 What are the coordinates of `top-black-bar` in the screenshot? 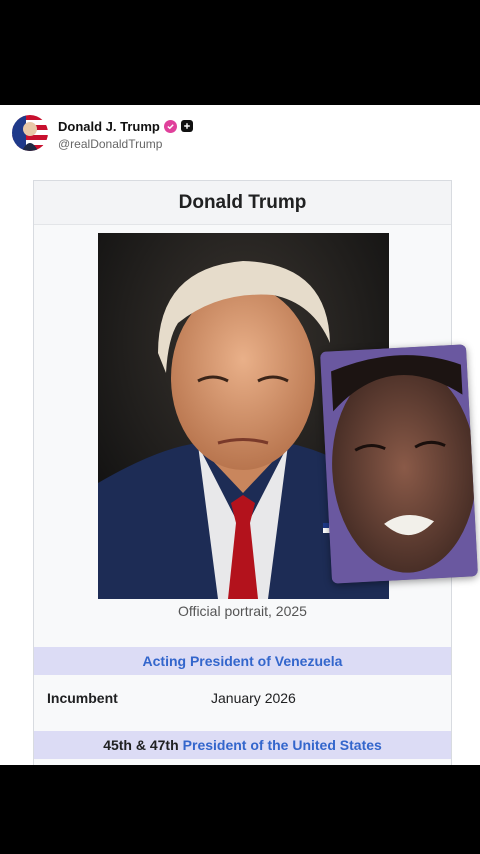 It's located at (240, 52).